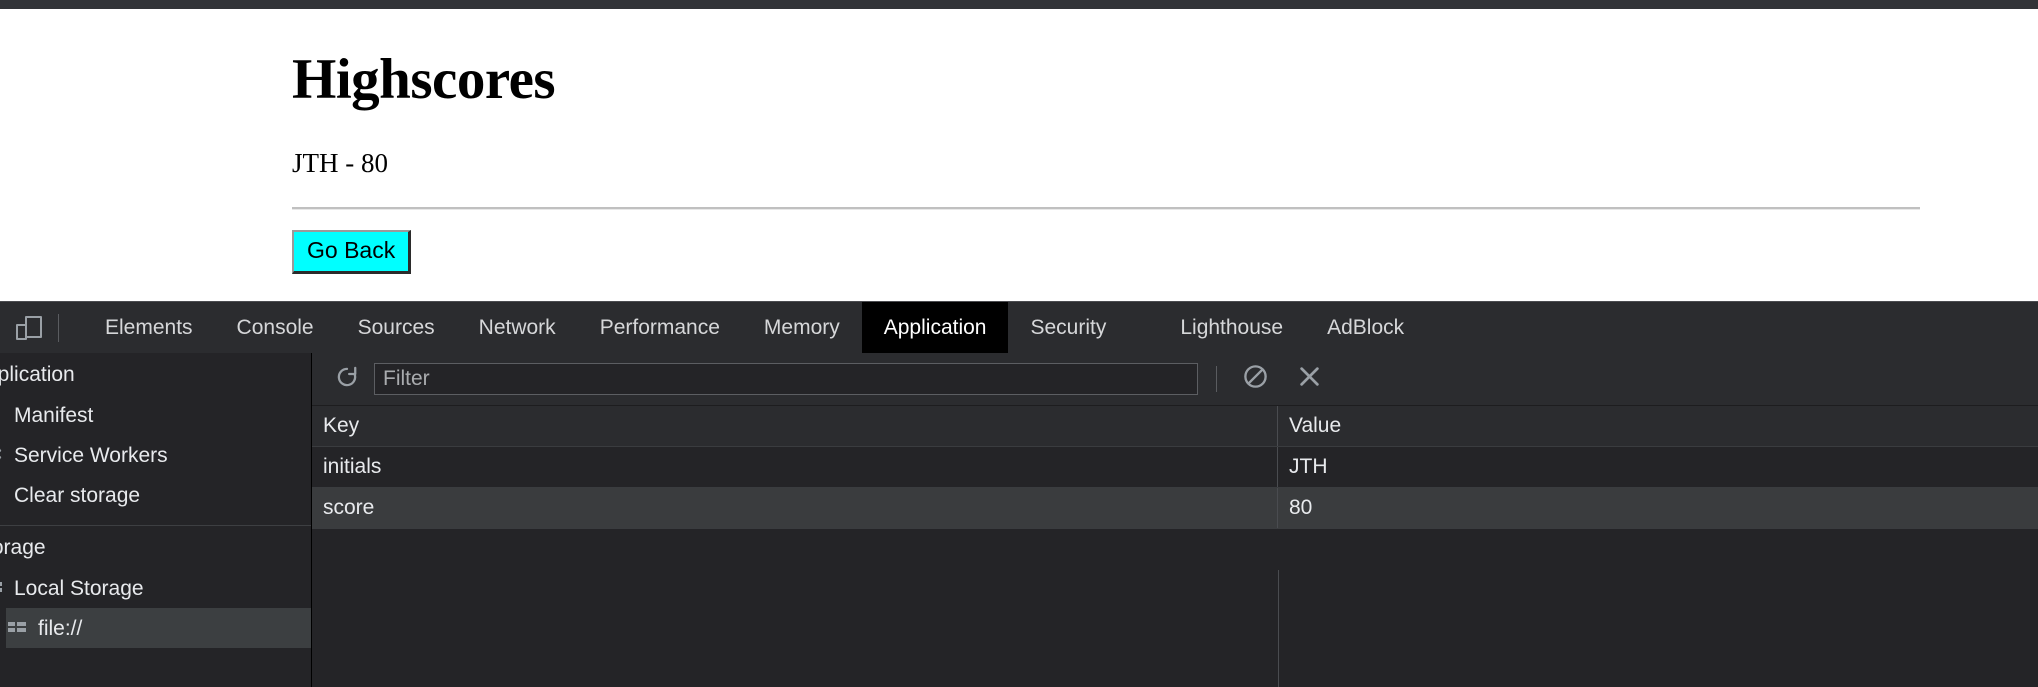  I want to click on sidebar-item-label: Manifest, so click(54, 415).